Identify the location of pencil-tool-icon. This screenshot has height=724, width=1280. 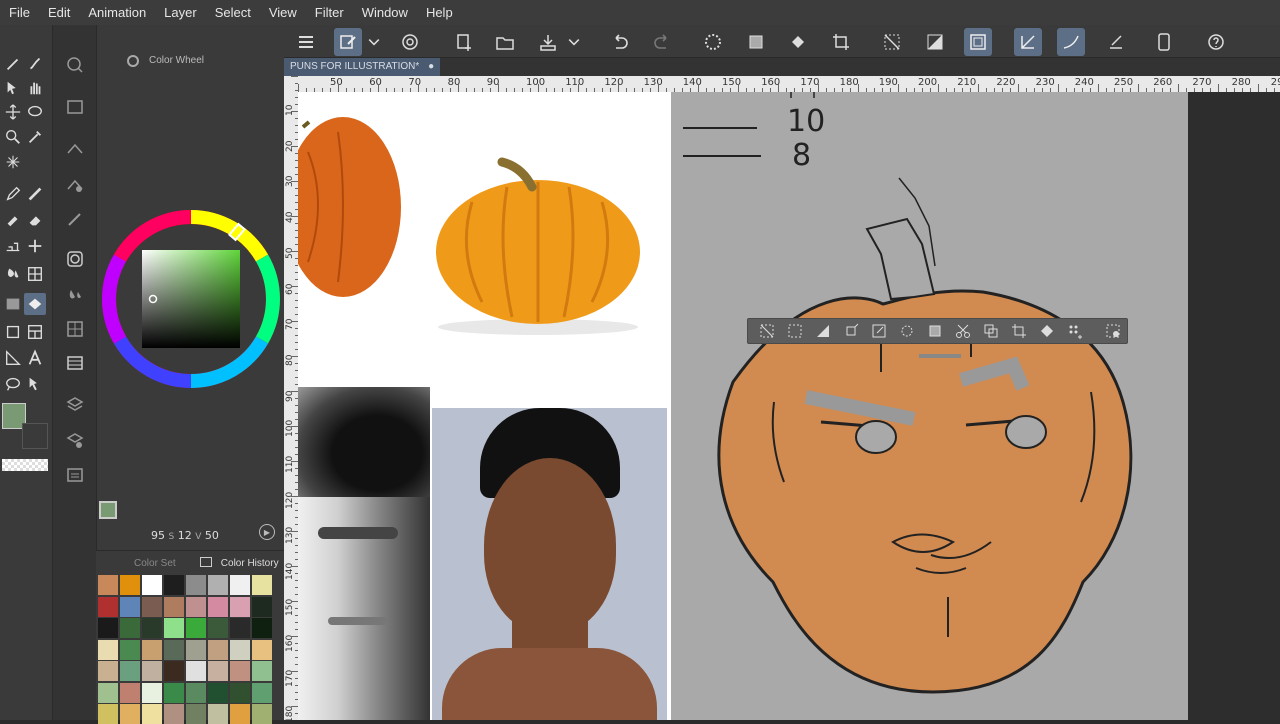
(13, 194).